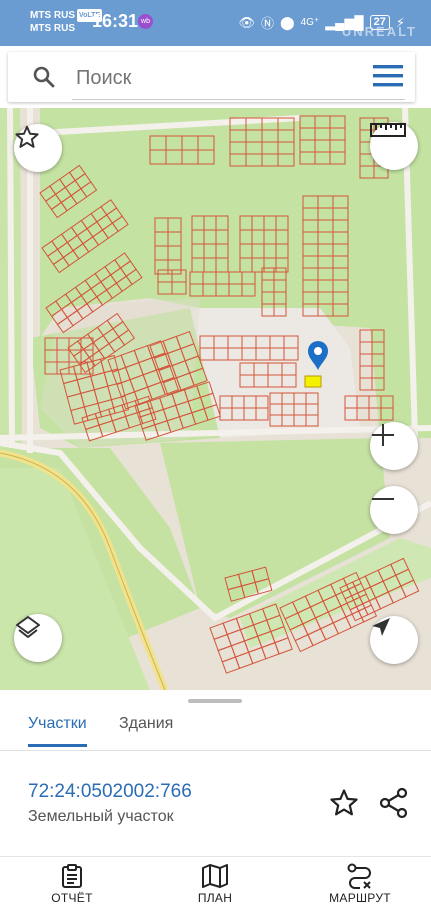  I want to click on nav-route: МАРШРУТ, so click(360, 884).